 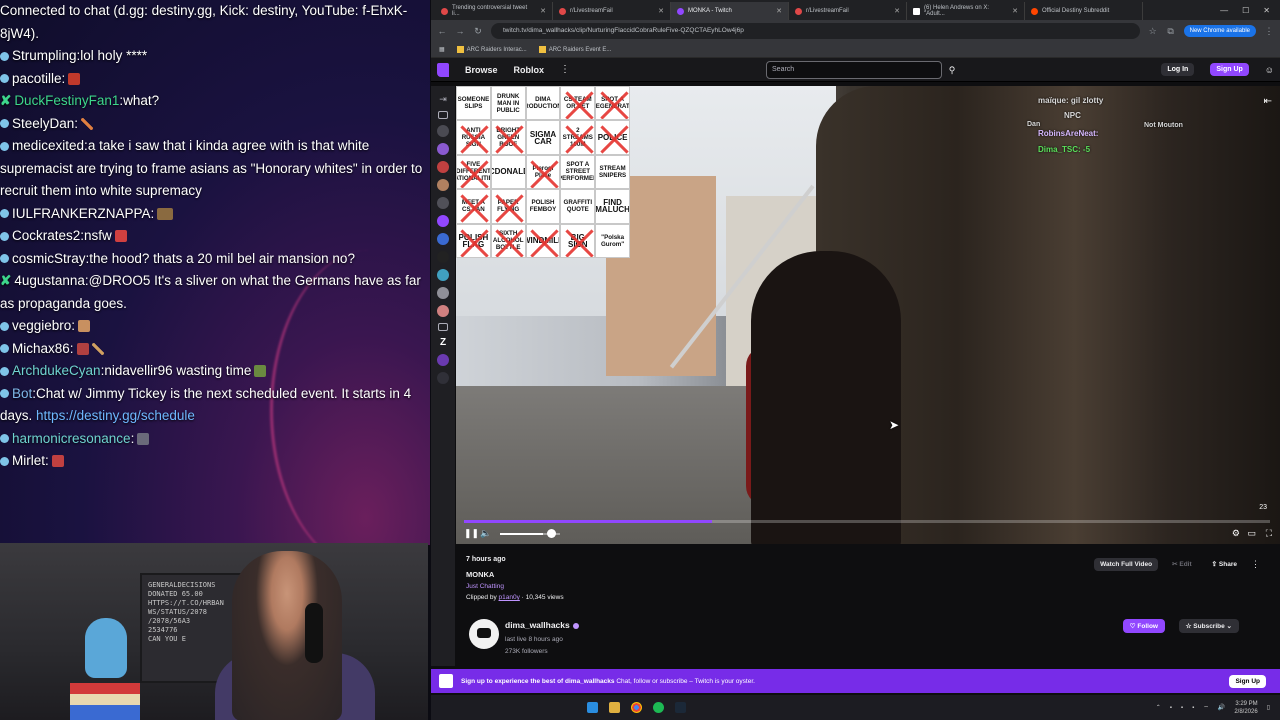 What do you see at coordinates (1182, 564) in the screenshot?
I see `edit-button: ✂ Edit` at bounding box center [1182, 564].